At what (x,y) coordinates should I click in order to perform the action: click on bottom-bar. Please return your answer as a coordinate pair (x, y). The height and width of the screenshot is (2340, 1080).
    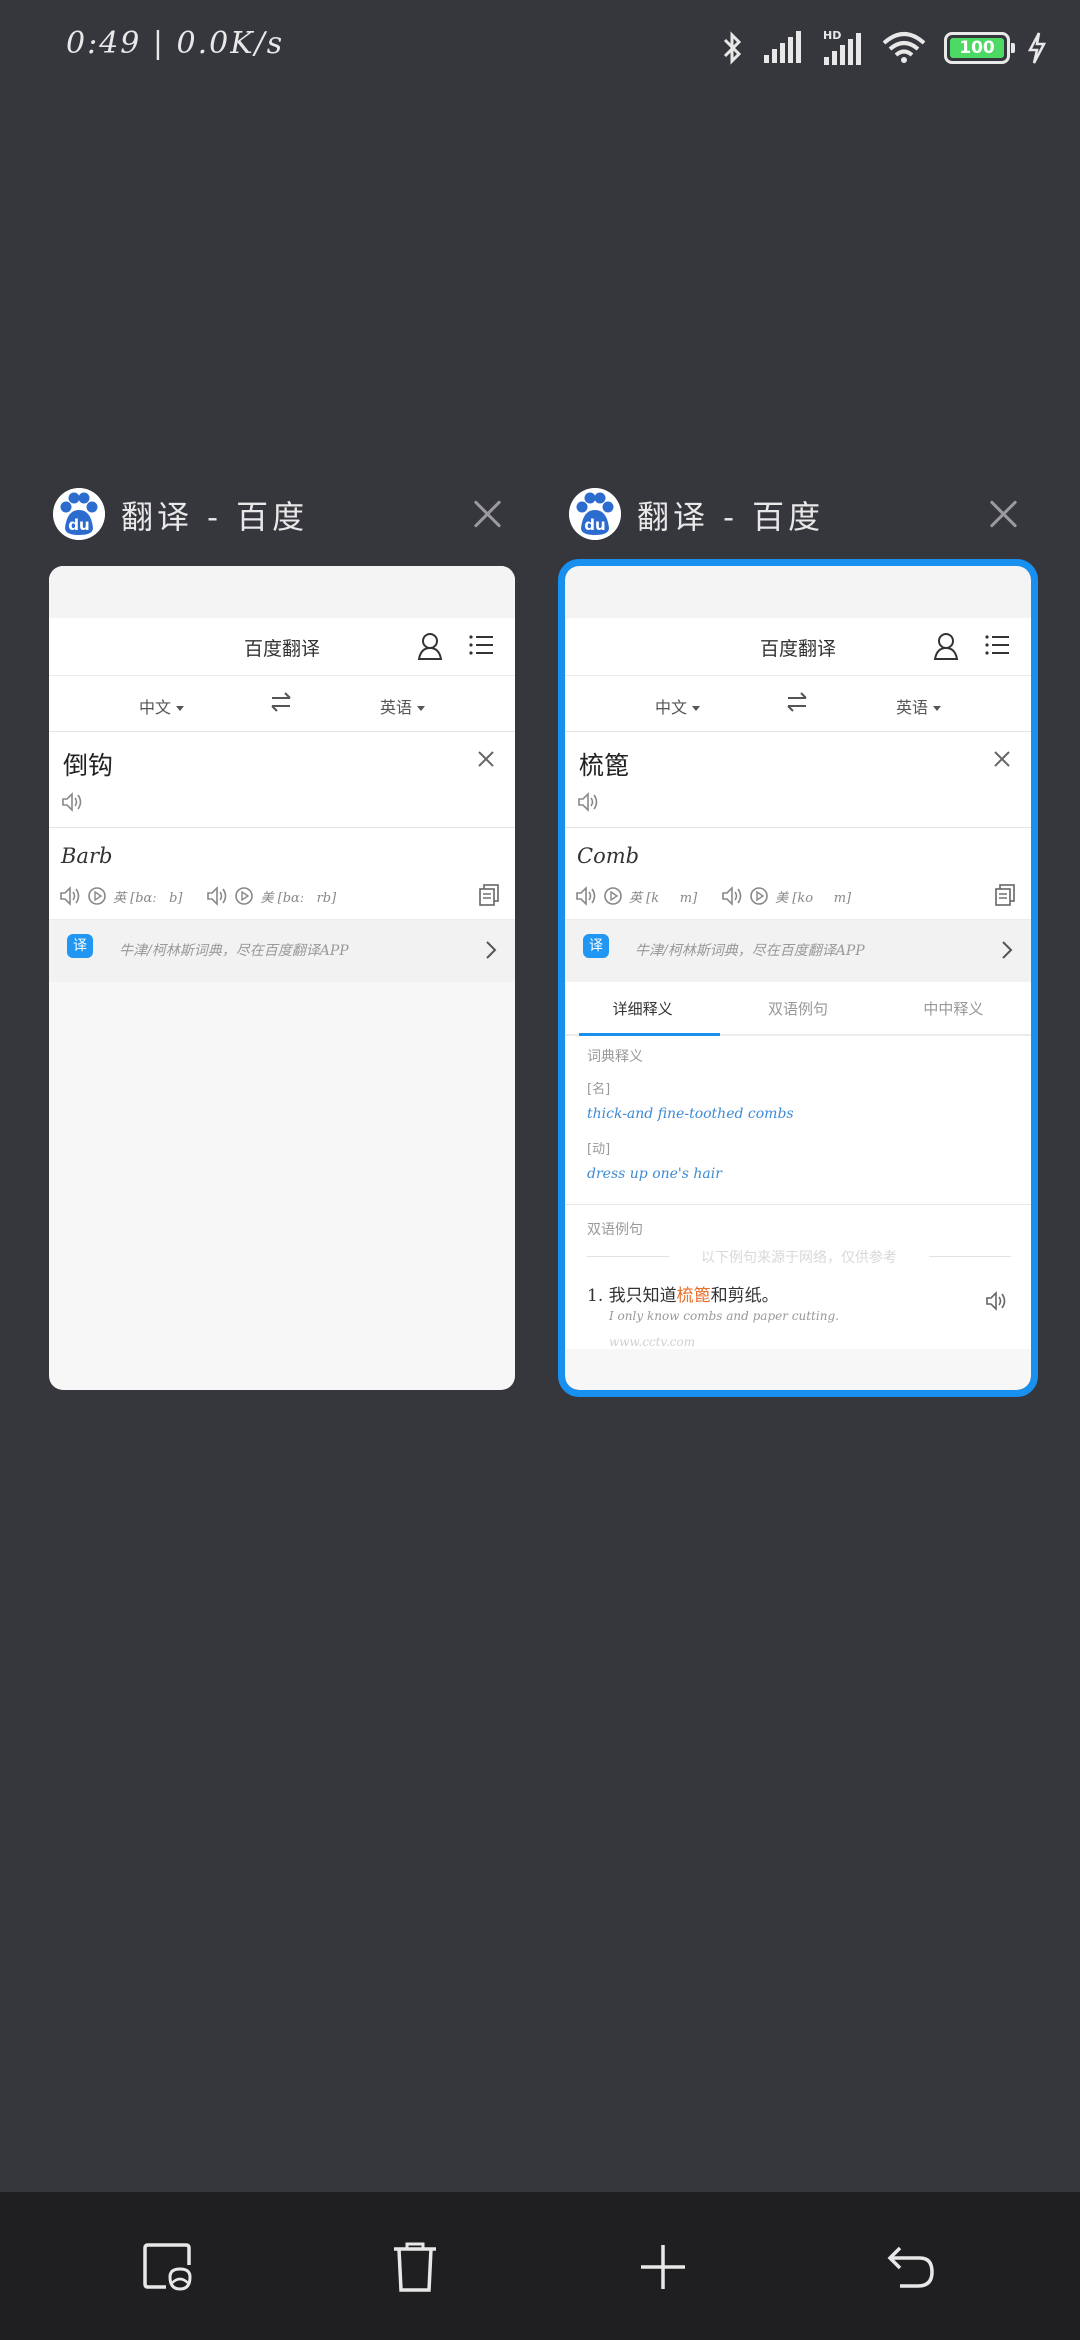
    Looking at the image, I should click on (540, 2266).